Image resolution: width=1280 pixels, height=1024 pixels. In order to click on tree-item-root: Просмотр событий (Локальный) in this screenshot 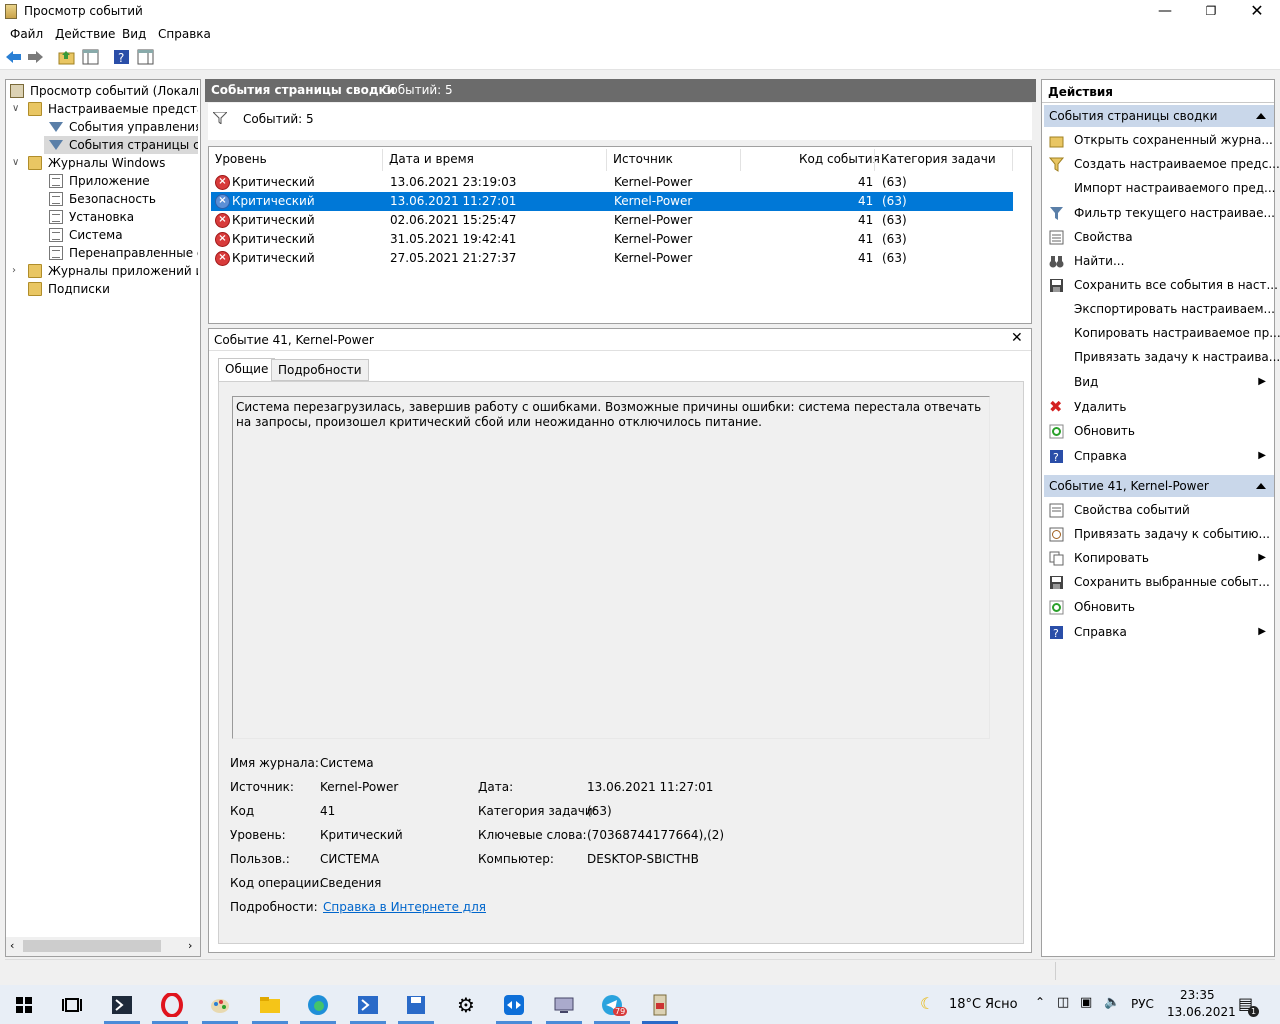, I will do `click(103, 91)`.